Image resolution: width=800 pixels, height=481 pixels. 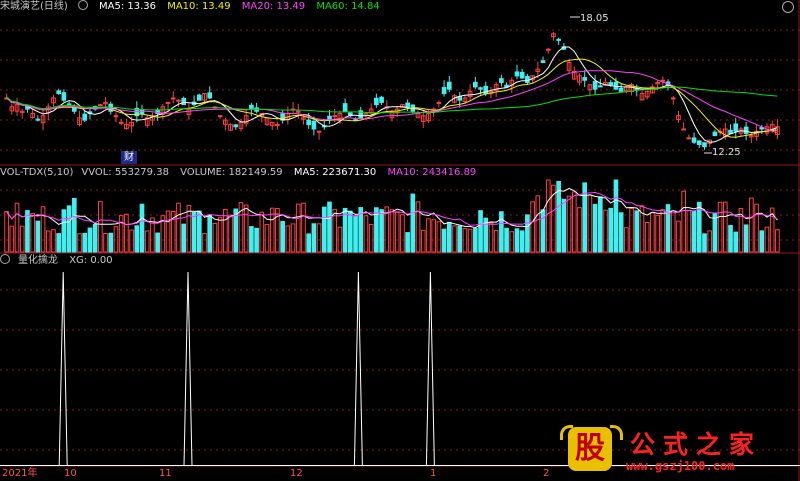 What do you see at coordinates (432, 172) in the screenshot?
I see `vol-ma10-value: MA10: 243416.89` at bounding box center [432, 172].